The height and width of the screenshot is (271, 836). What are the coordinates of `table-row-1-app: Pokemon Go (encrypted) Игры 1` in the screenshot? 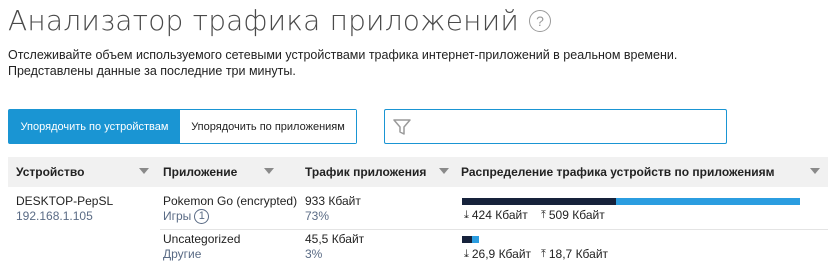 It's located at (230, 209).